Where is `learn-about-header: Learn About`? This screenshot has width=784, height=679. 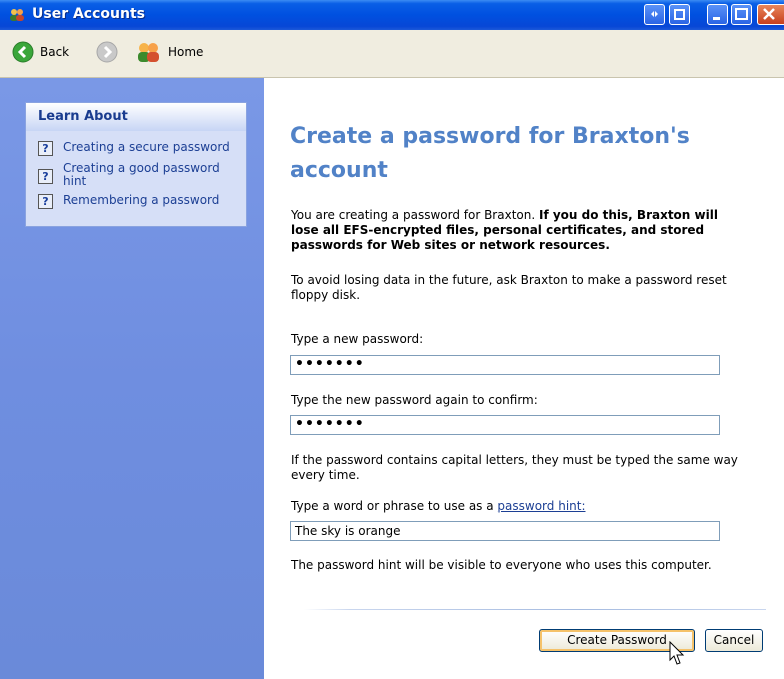
learn-about-header: Learn About is located at coordinates (136, 117).